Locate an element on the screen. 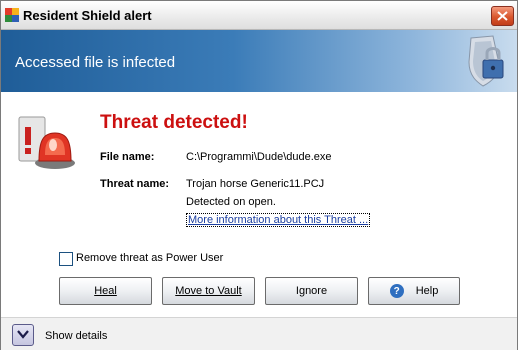 The image size is (518, 350). ignore-button: Ignore is located at coordinates (311, 291).